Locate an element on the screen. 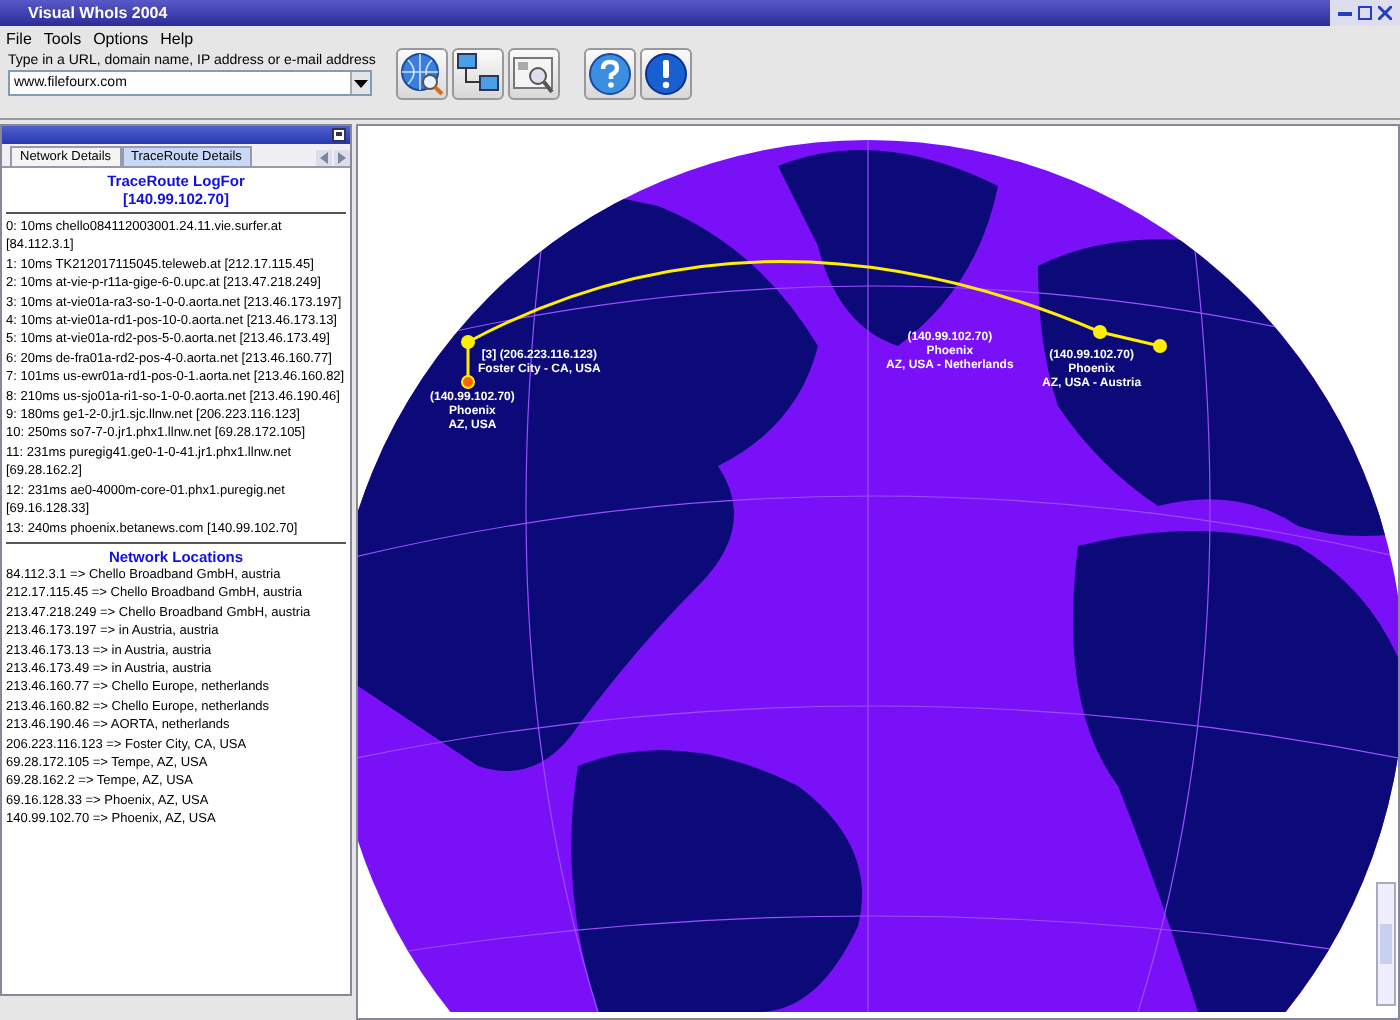 Image resolution: width=1400 pixels, height=1020 pixels. close-button is located at coordinates (1385, 13).